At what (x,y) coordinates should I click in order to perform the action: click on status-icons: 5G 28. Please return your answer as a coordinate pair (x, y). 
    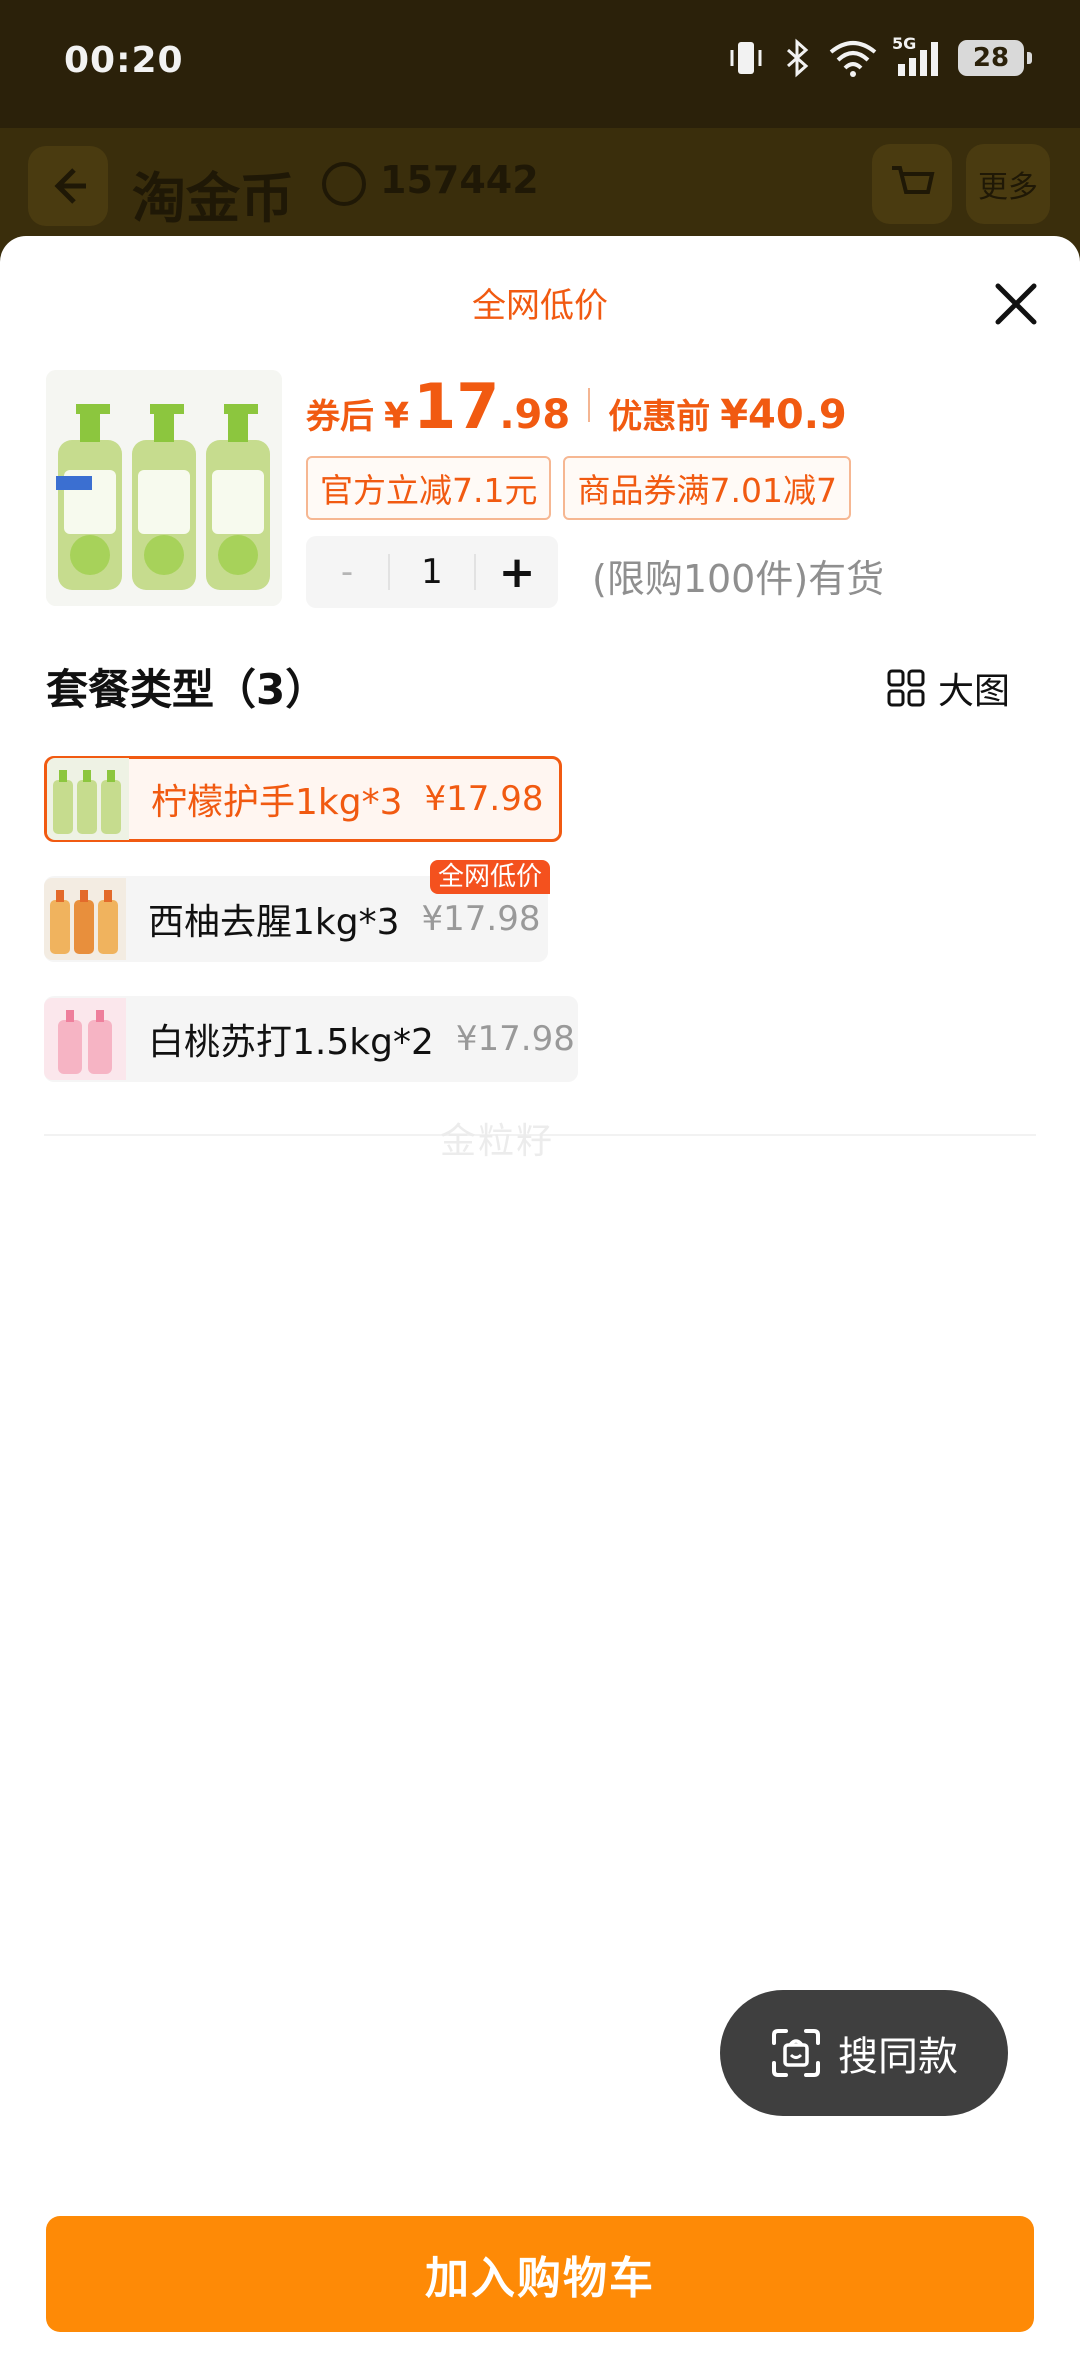
    Looking at the image, I should click on (879, 56).